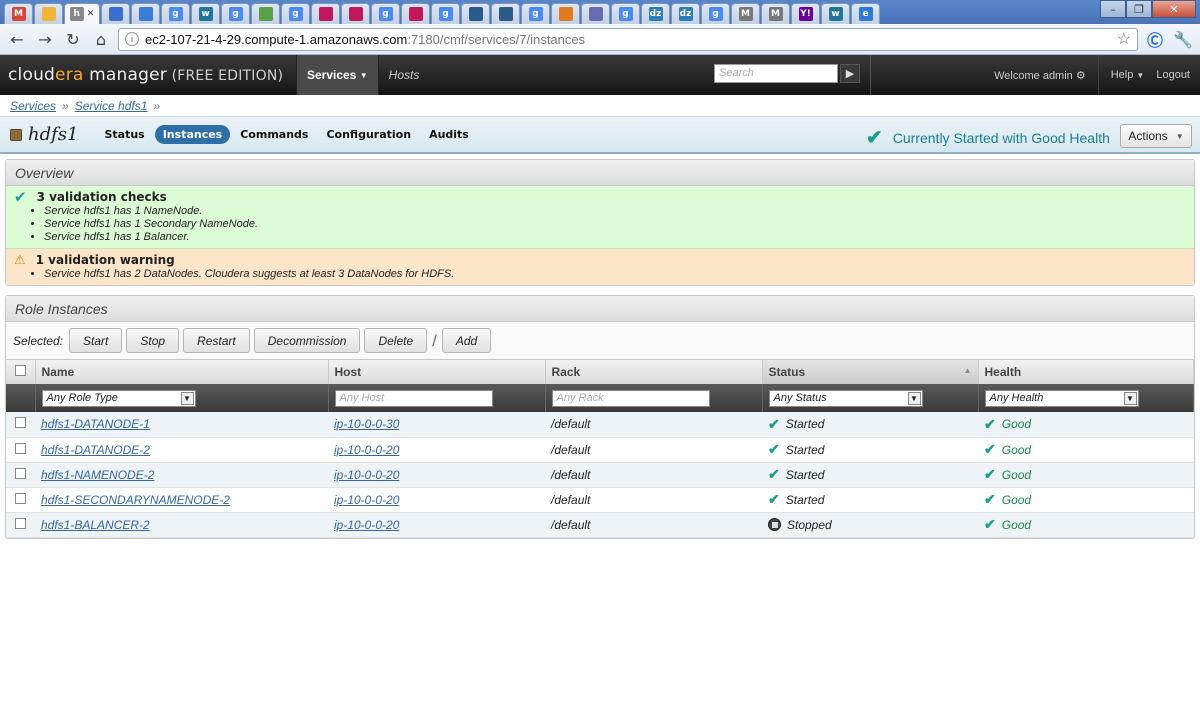 This screenshot has height=708, width=1200. Describe the element at coordinates (1113, 9) in the screenshot. I see `minimize-button: –` at that location.